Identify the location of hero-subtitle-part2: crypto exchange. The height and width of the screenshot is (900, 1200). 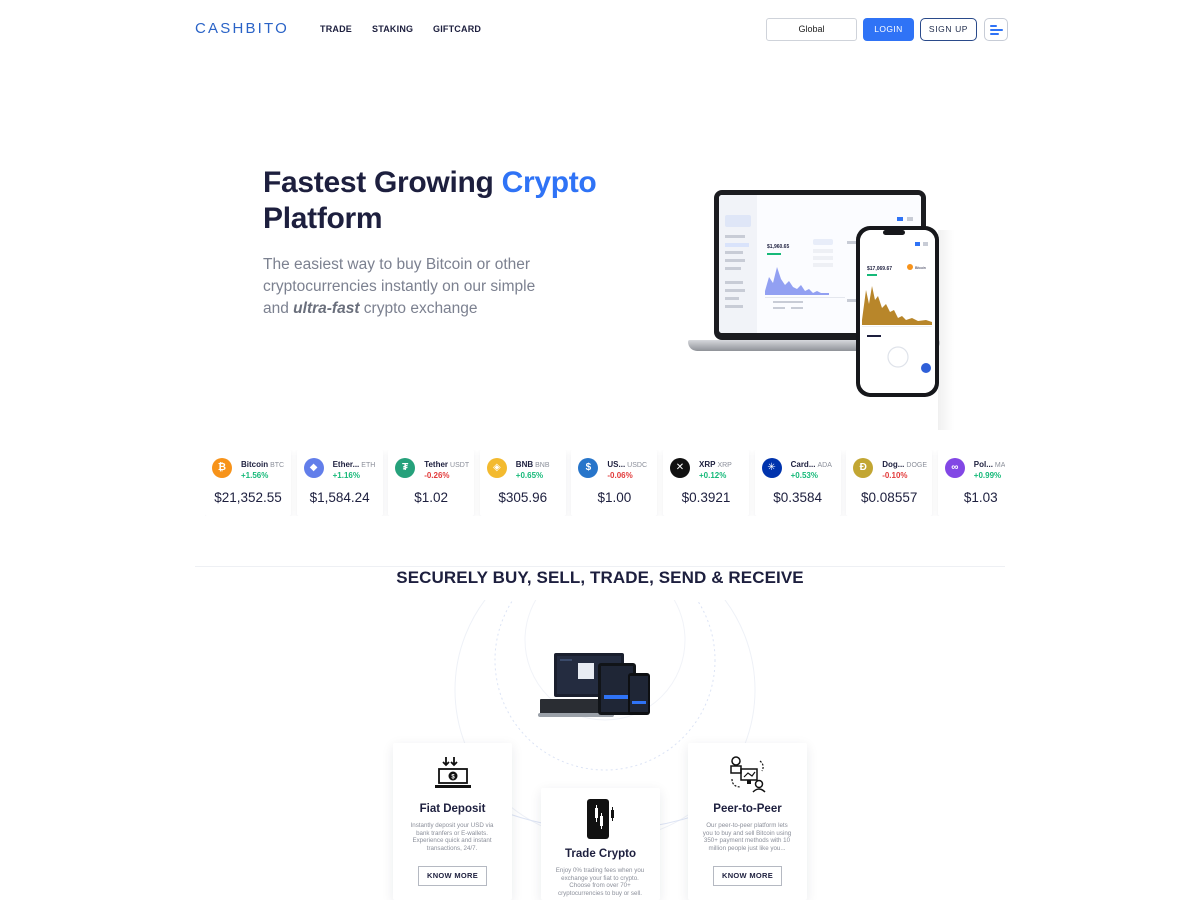
(418, 308).